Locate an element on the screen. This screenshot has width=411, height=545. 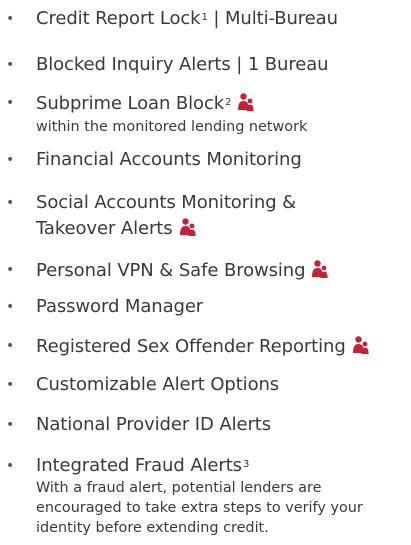
item-label-line2: Takeover Alerts is located at coordinates (223, 228).